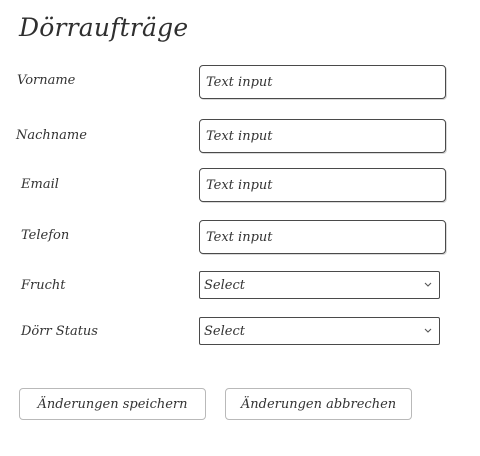 Image resolution: width=480 pixels, height=456 pixels. I want to click on doerr-status-select: Select, so click(319, 331).